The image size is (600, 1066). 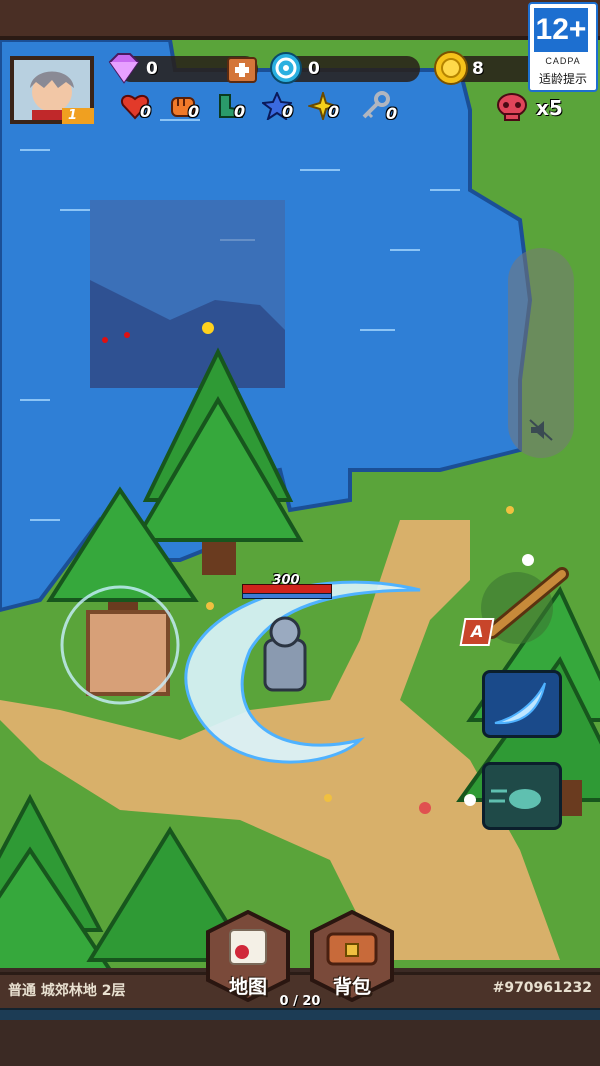 I want to click on mute-icon, so click(x=541, y=430).